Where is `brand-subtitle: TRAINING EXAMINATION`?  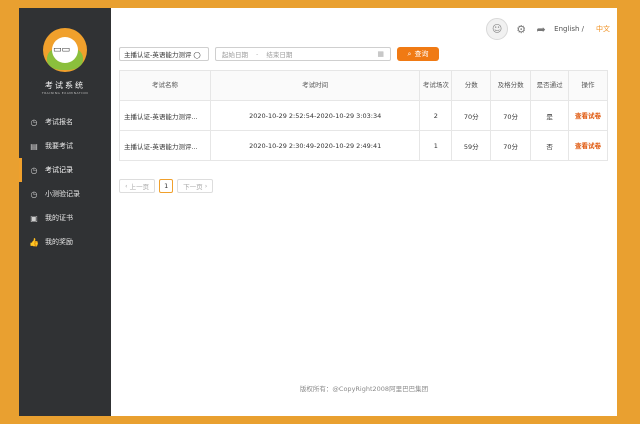 brand-subtitle: TRAINING EXAMINATION is located at coordinates (65, 93).